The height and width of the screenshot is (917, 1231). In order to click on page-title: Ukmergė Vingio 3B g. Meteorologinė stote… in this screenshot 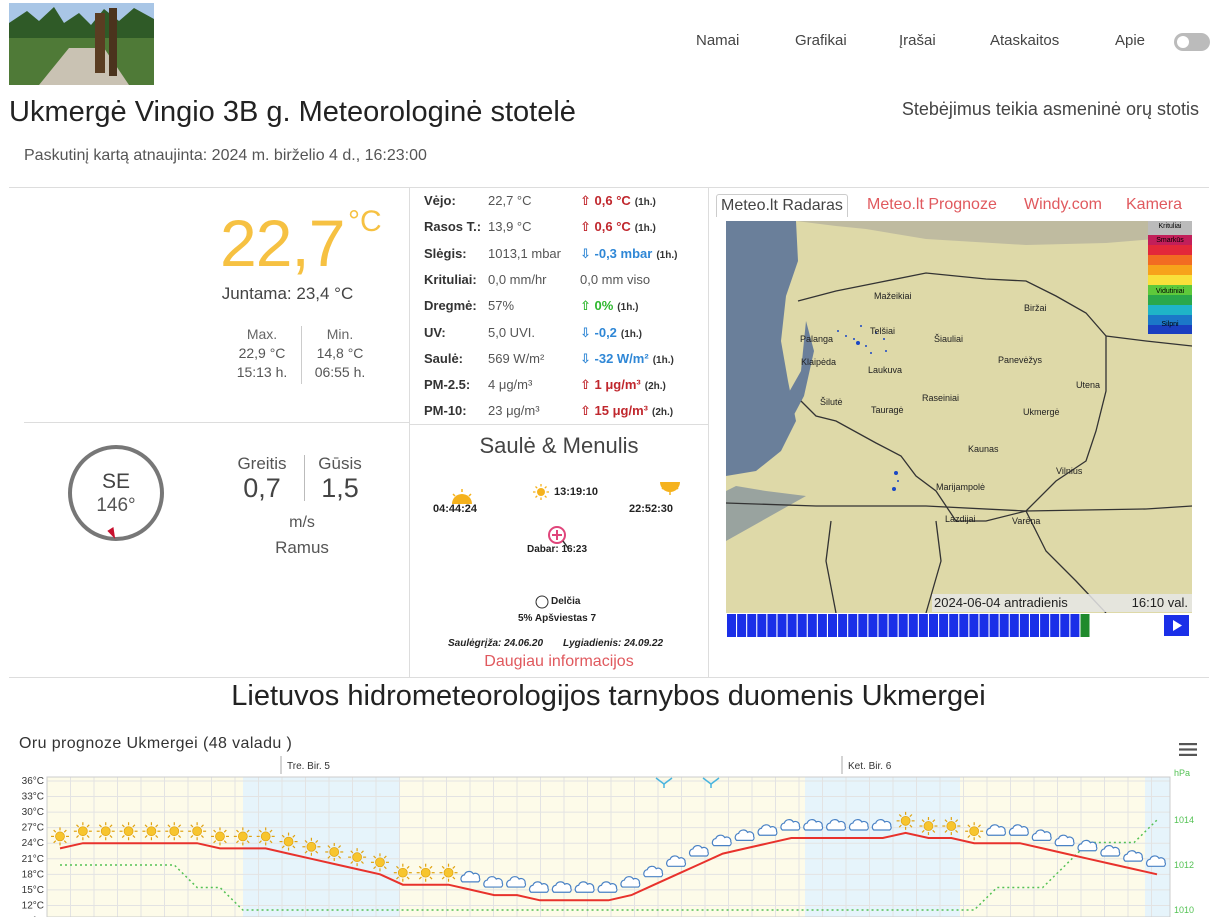, I will do `click(292, 112)`.